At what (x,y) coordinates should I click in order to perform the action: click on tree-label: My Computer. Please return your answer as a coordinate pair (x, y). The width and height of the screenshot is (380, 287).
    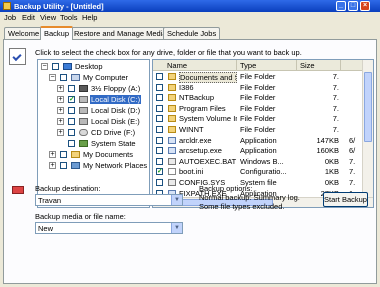
    Looking at the image, I should click on (106, 77).